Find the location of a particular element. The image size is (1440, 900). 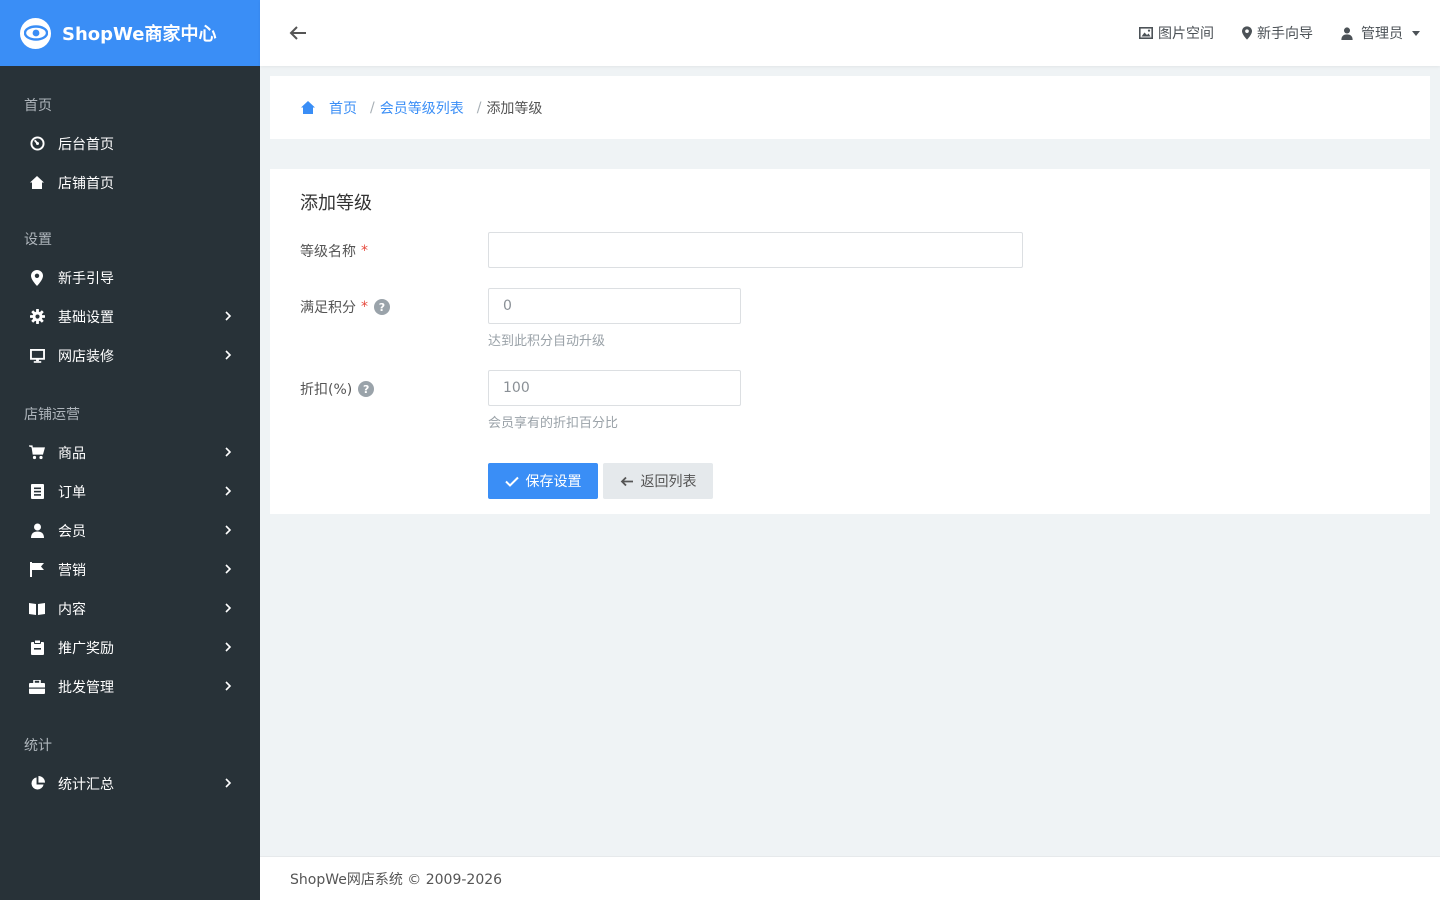

sidebar-item-store-decoration: 网店装修 is located at coordinates (130, 355).